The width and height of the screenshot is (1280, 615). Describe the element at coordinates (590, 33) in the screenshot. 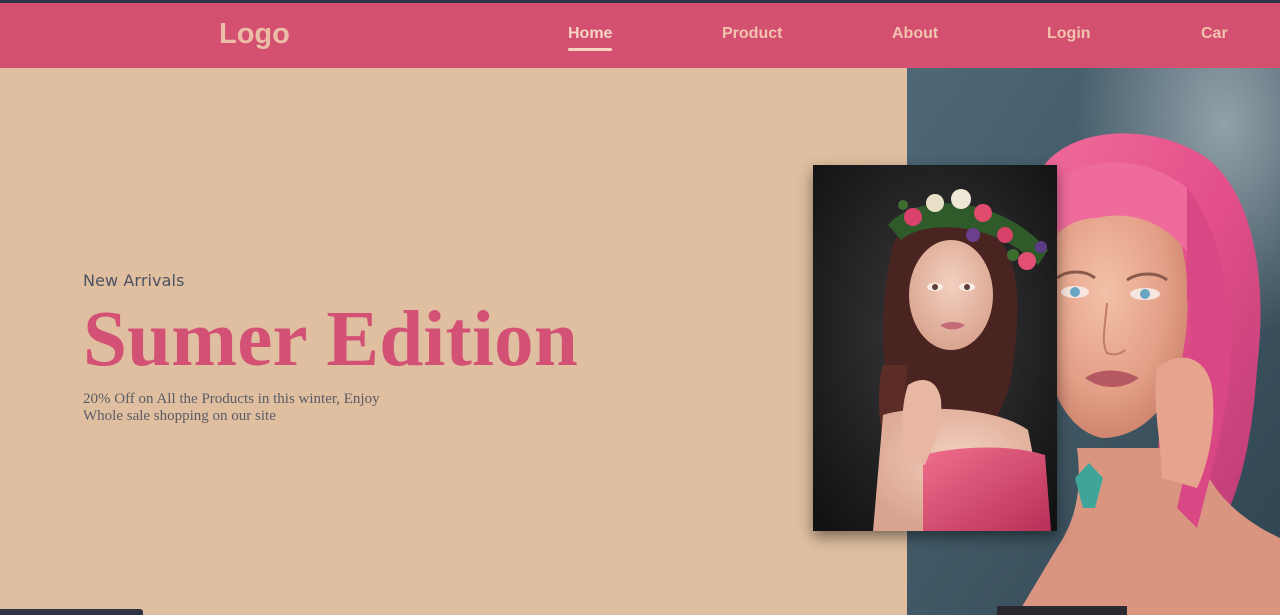

I see `nav-link-label: Home` at that location.